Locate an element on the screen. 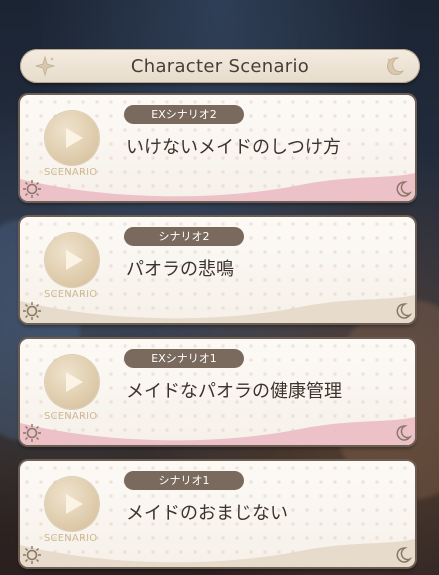 Image resolution: width=439 pixels, height=575 pixels. scenario-title: パオラの悲鳴 is located at coordinates (180, 269).